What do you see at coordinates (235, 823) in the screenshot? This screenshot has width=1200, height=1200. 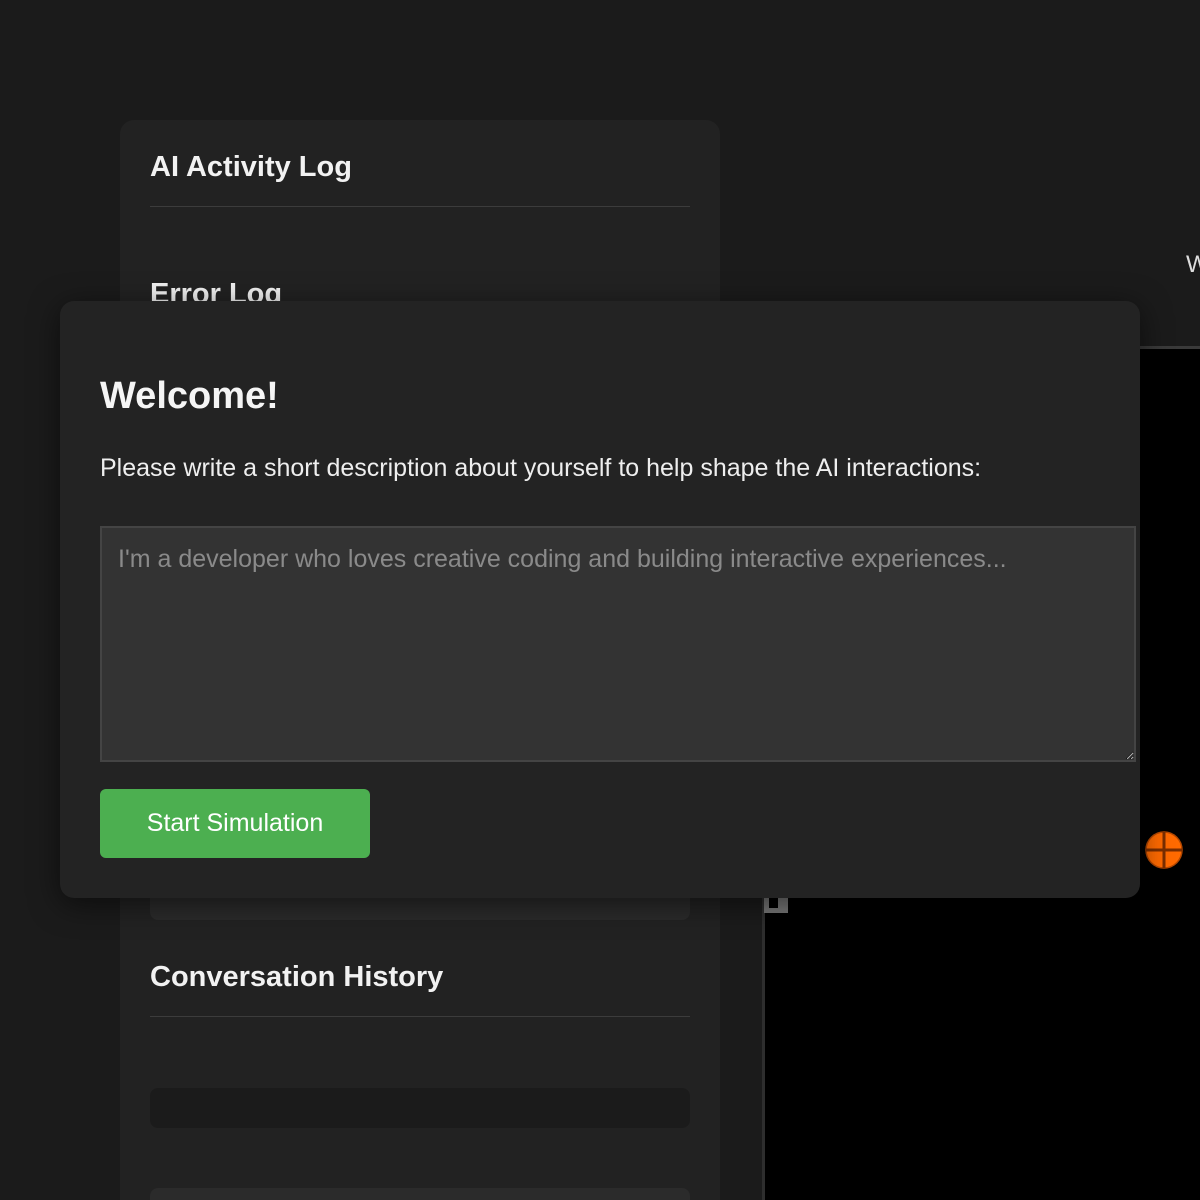 I see `start-simulation-button: Start Simulation` at bounding box center [235, 823].